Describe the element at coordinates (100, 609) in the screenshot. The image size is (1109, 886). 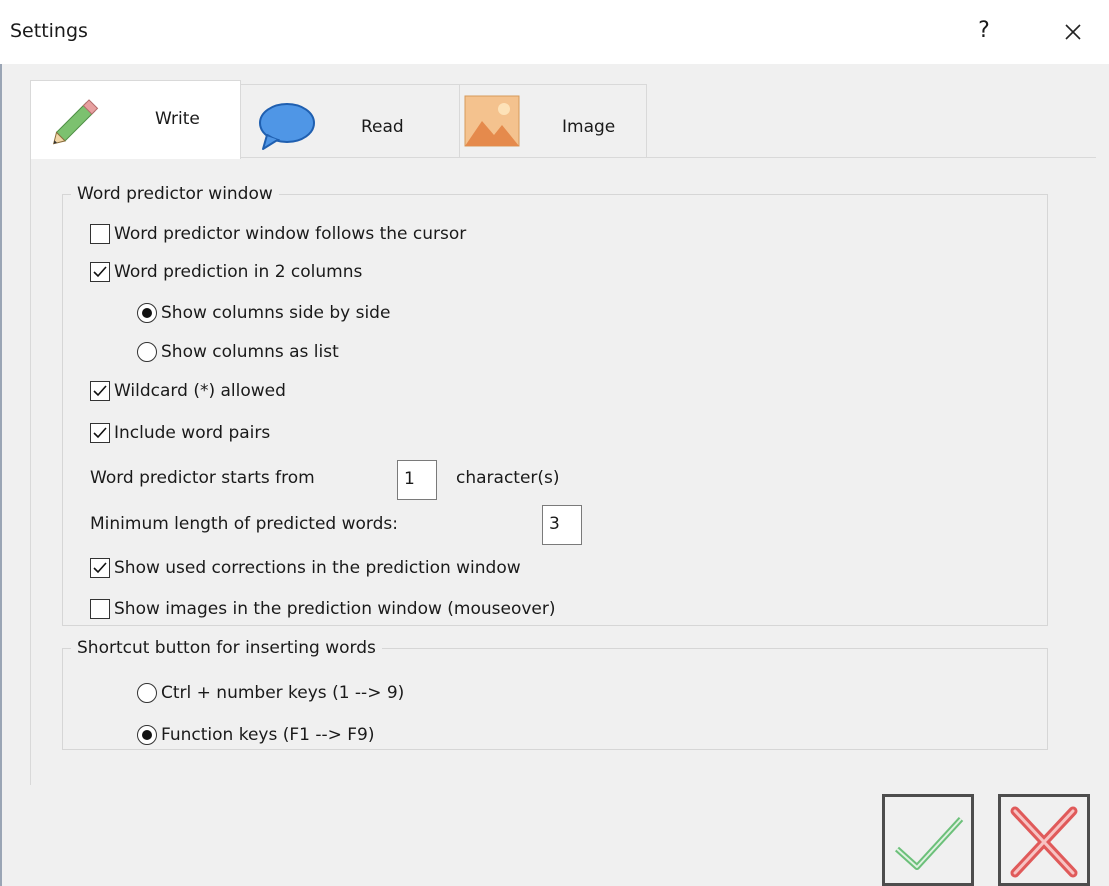
I see `show-images-checkbox` at that location.